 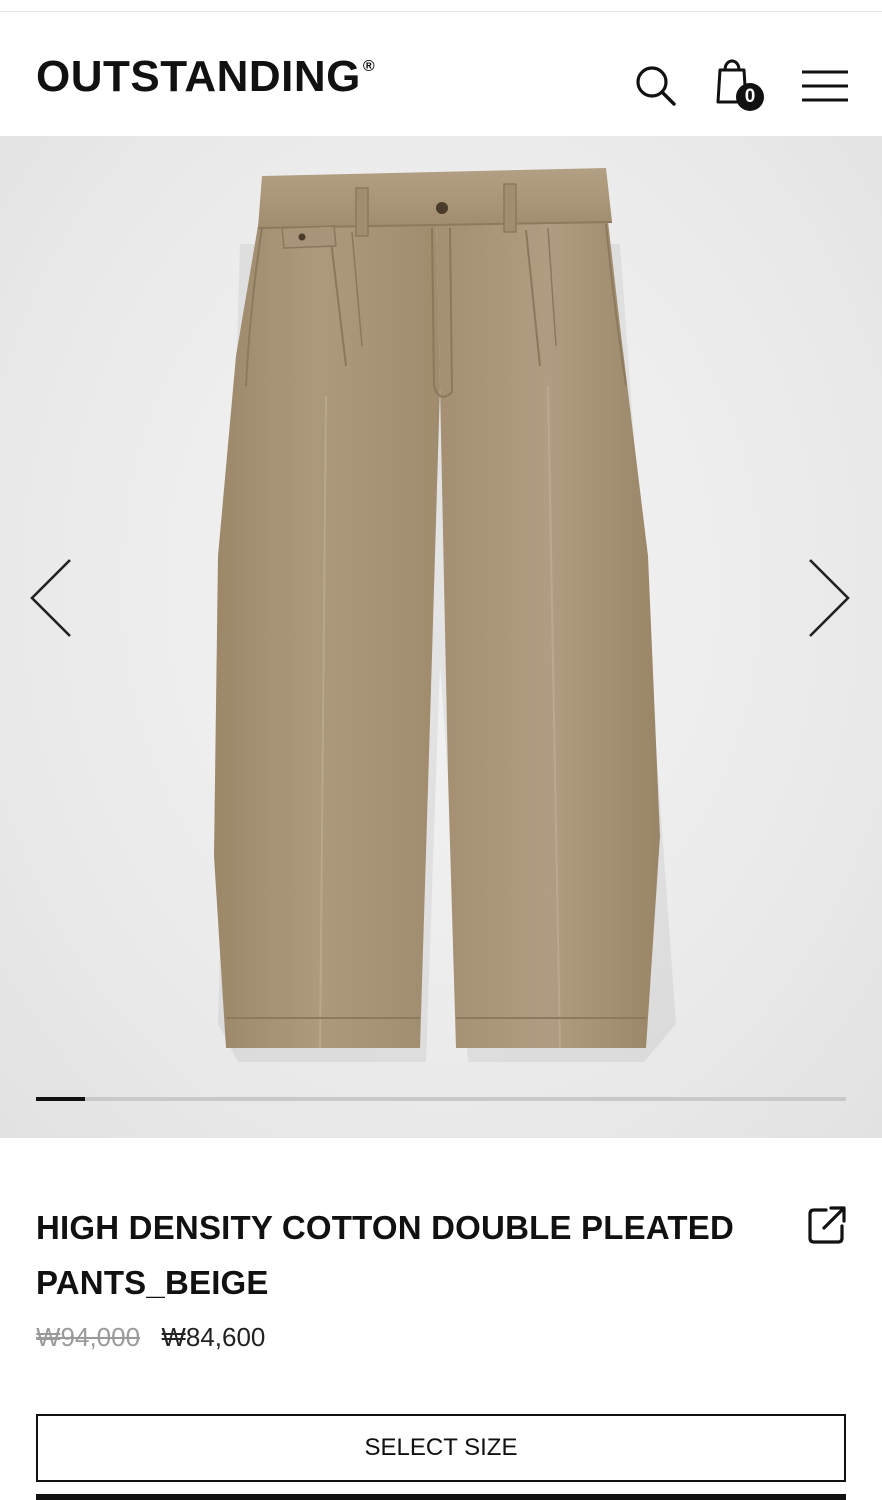 I want to click on buy-button-edge, so click(x=441, y=1497).